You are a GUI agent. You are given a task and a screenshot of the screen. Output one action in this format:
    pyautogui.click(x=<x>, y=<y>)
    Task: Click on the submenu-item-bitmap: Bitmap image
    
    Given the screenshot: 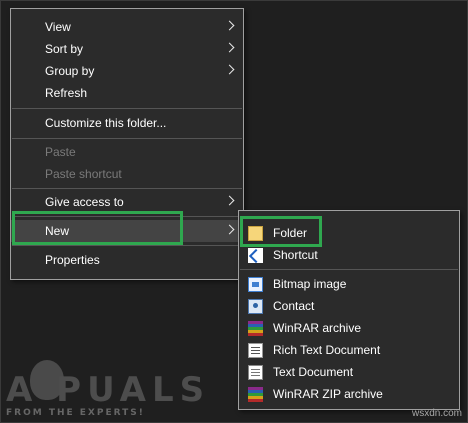 What is the action you would take?
    pyautogui.click(x=349, y=284)
    